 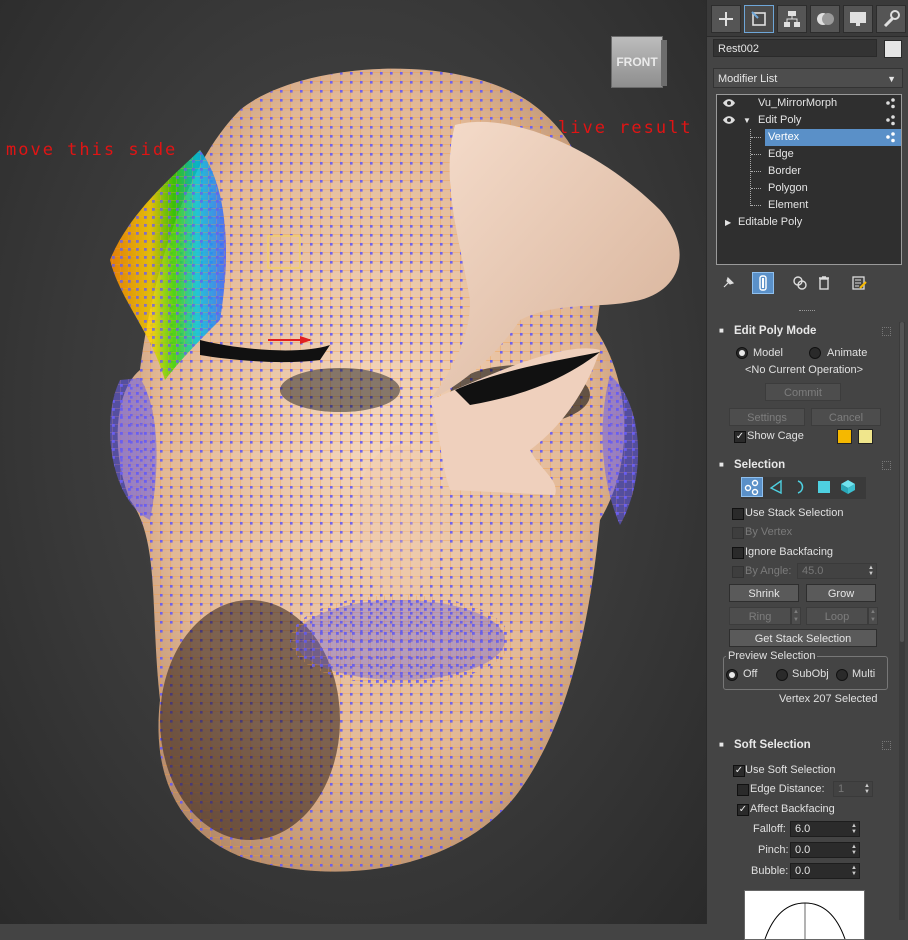 I want to click on preview-subobj-radio, so click(x=782, y=675).